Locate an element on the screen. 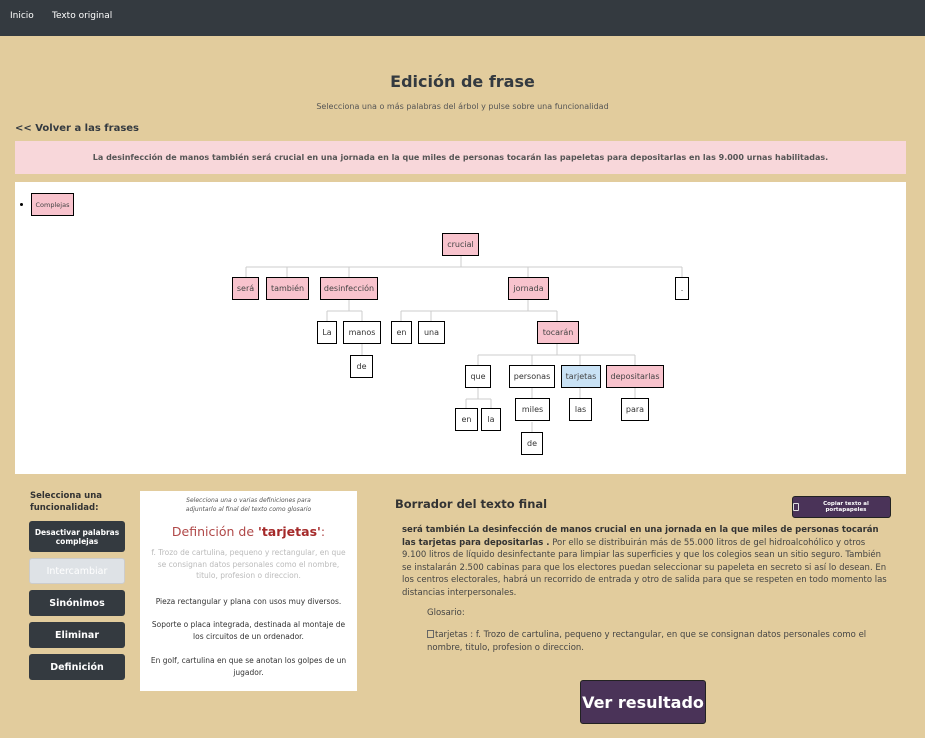 The height and width of the screenshot is (738, 925). definitions-title-suffix: : is located at coordinates (323, 531).